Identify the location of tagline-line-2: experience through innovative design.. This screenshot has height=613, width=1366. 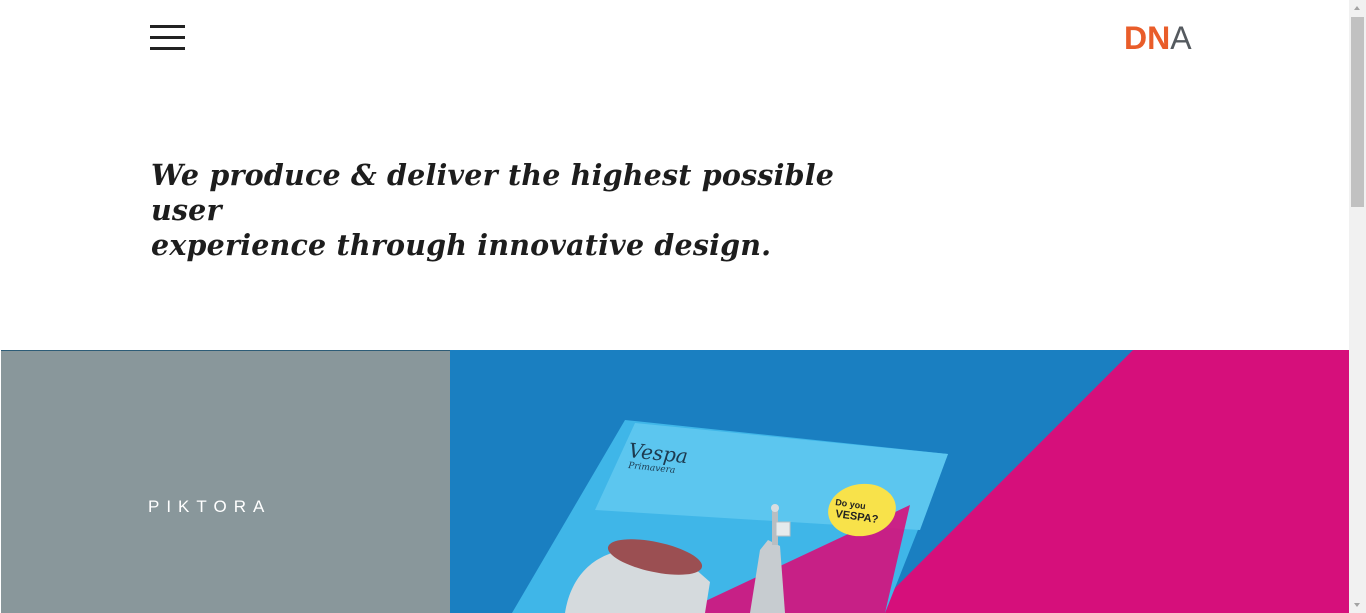
(461, 245).